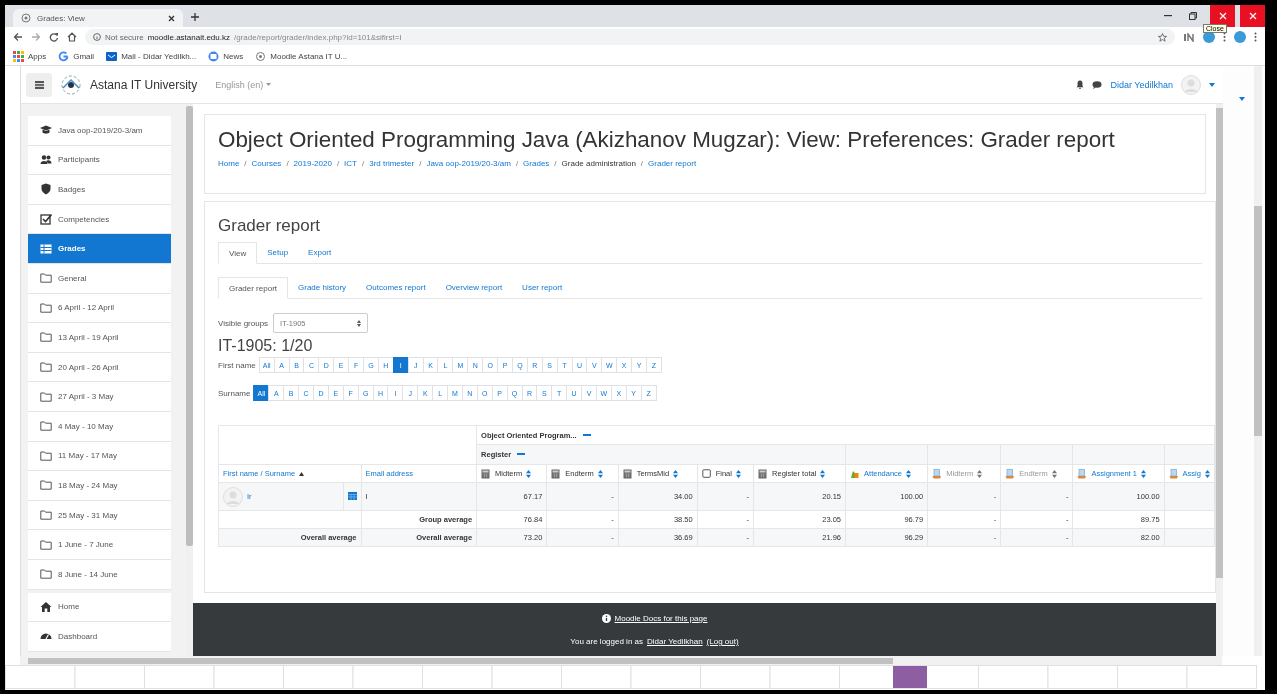 The height and width of the screenshot is (694, 1277). Describe the element at coordinates (937, 473) in the screenshot. I see `assignment-icon` at that location.